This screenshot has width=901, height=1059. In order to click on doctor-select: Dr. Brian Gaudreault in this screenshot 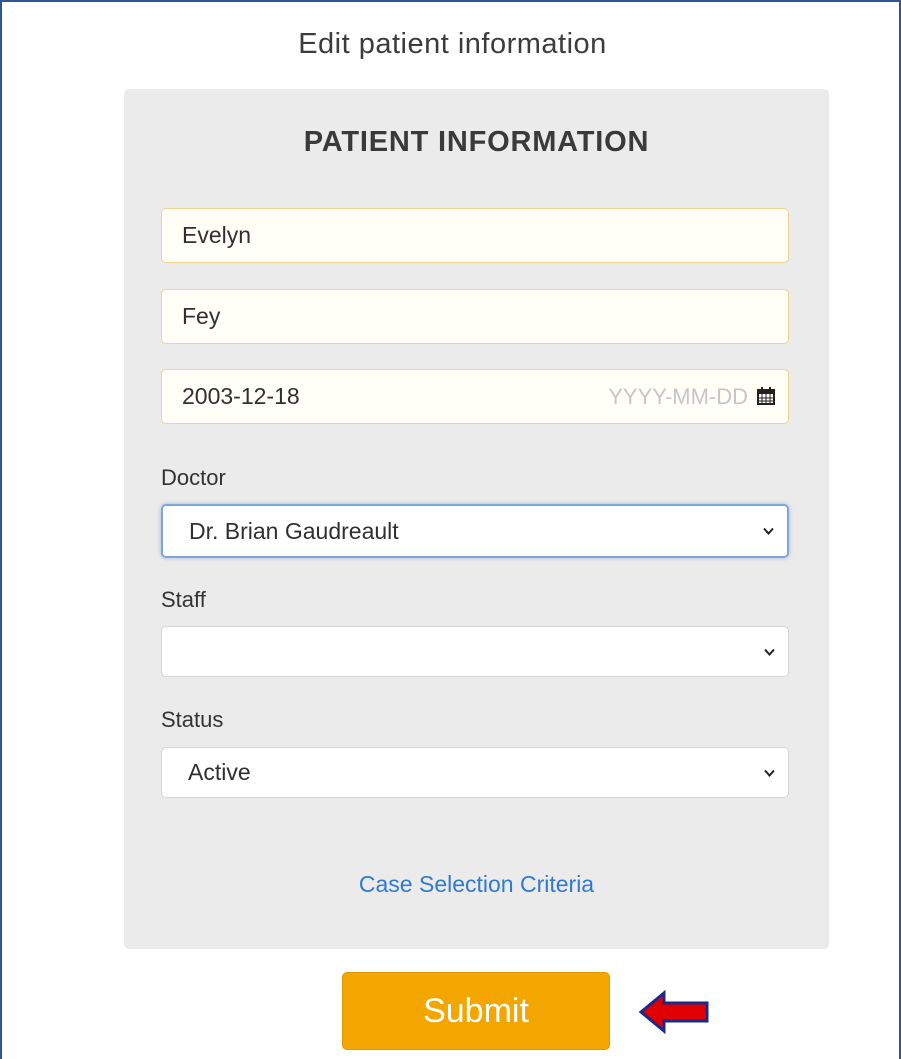, I will do `click(475, 531)`.